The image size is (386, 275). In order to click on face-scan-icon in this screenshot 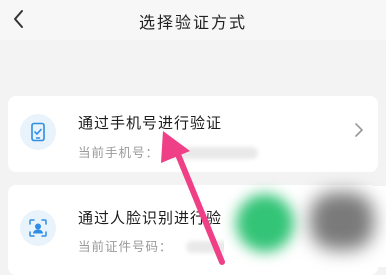, I will do `click(38, 228)`.